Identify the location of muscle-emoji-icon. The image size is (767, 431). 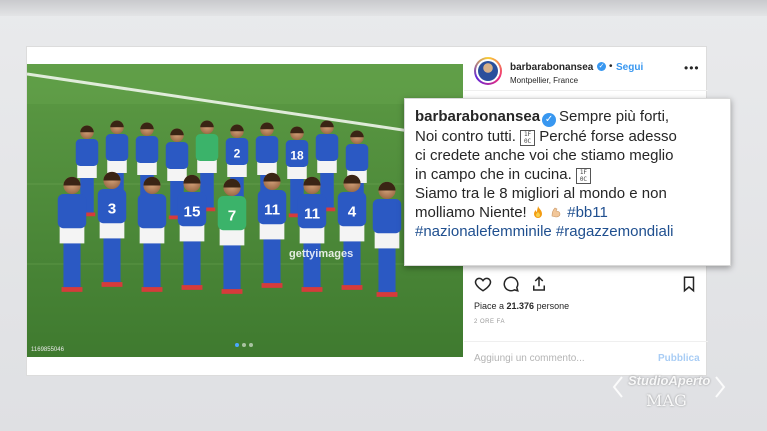
(556, 212).